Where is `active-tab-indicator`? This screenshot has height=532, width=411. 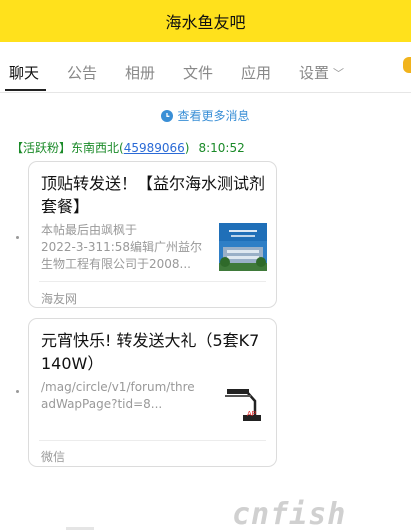
active-tab-indicator is located at coordinates (25, 90).